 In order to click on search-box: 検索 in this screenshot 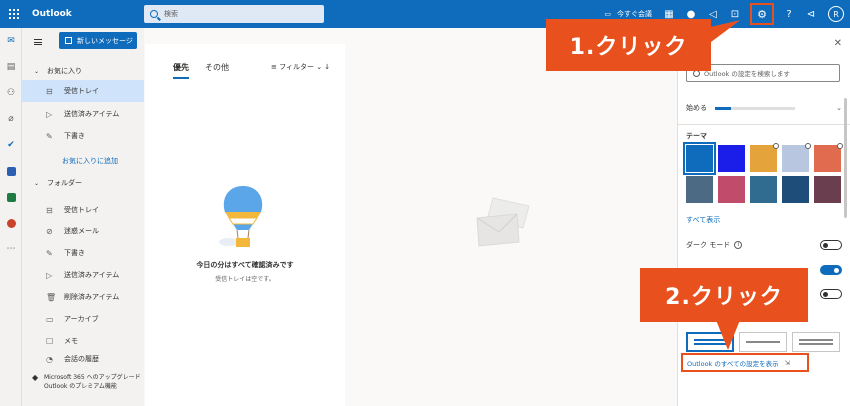, I will do `click(234, 14)`.